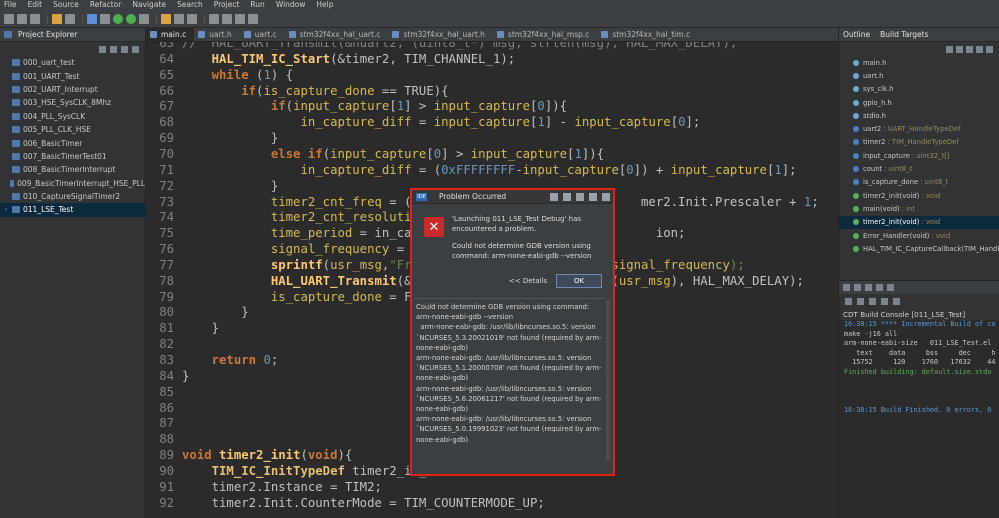 Image resolution: width=999 pixels, height=518 pixels. I want to click on tab-outline: Outline, so click(856, 34).